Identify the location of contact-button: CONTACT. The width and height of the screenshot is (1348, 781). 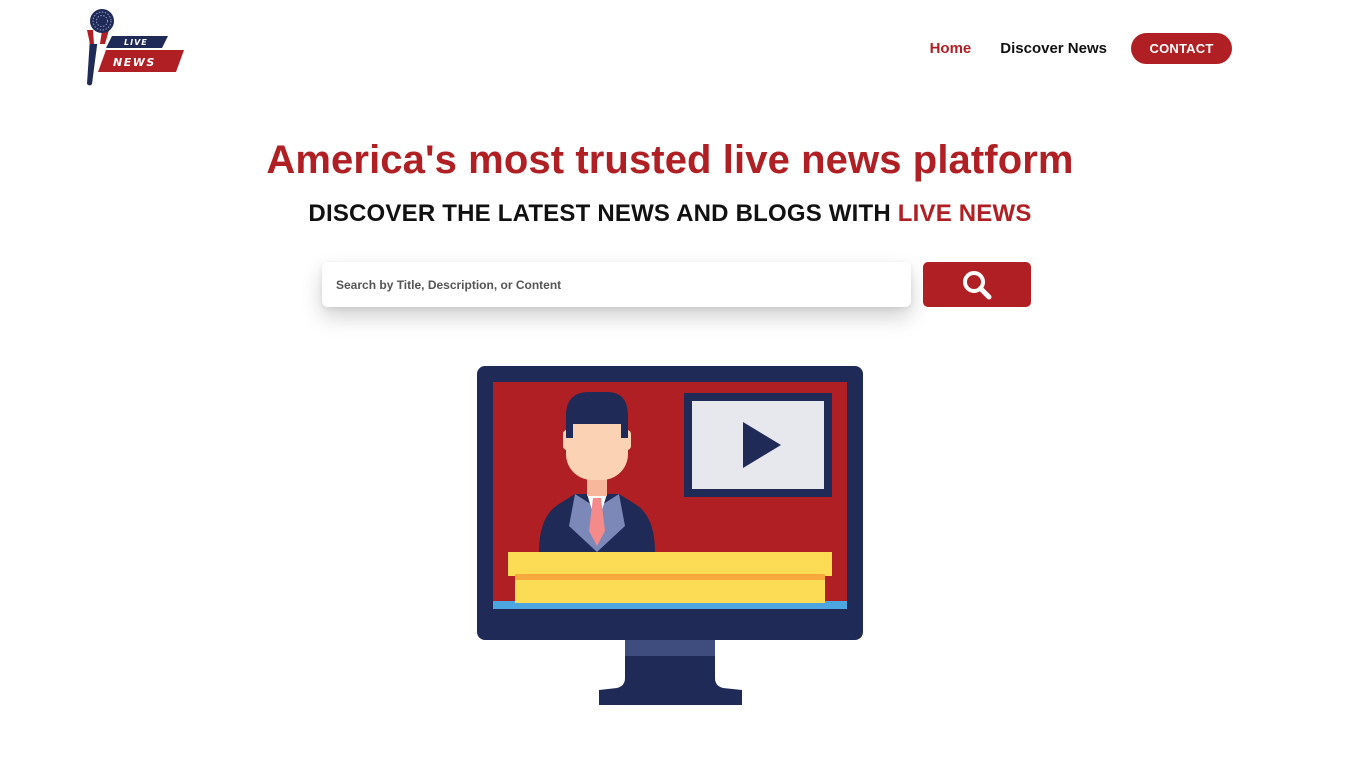
(1181, 48).